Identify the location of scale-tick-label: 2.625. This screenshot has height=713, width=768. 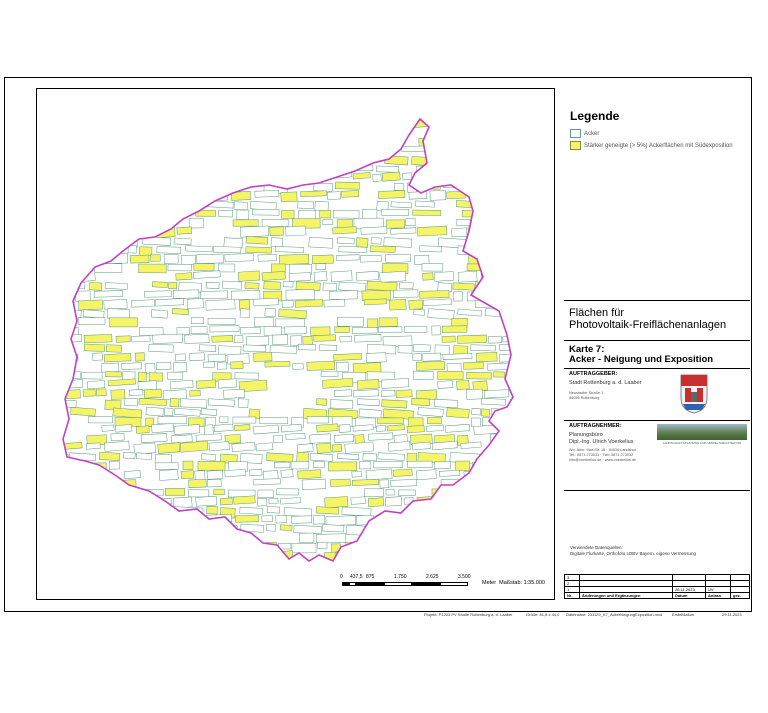
(432, 577).